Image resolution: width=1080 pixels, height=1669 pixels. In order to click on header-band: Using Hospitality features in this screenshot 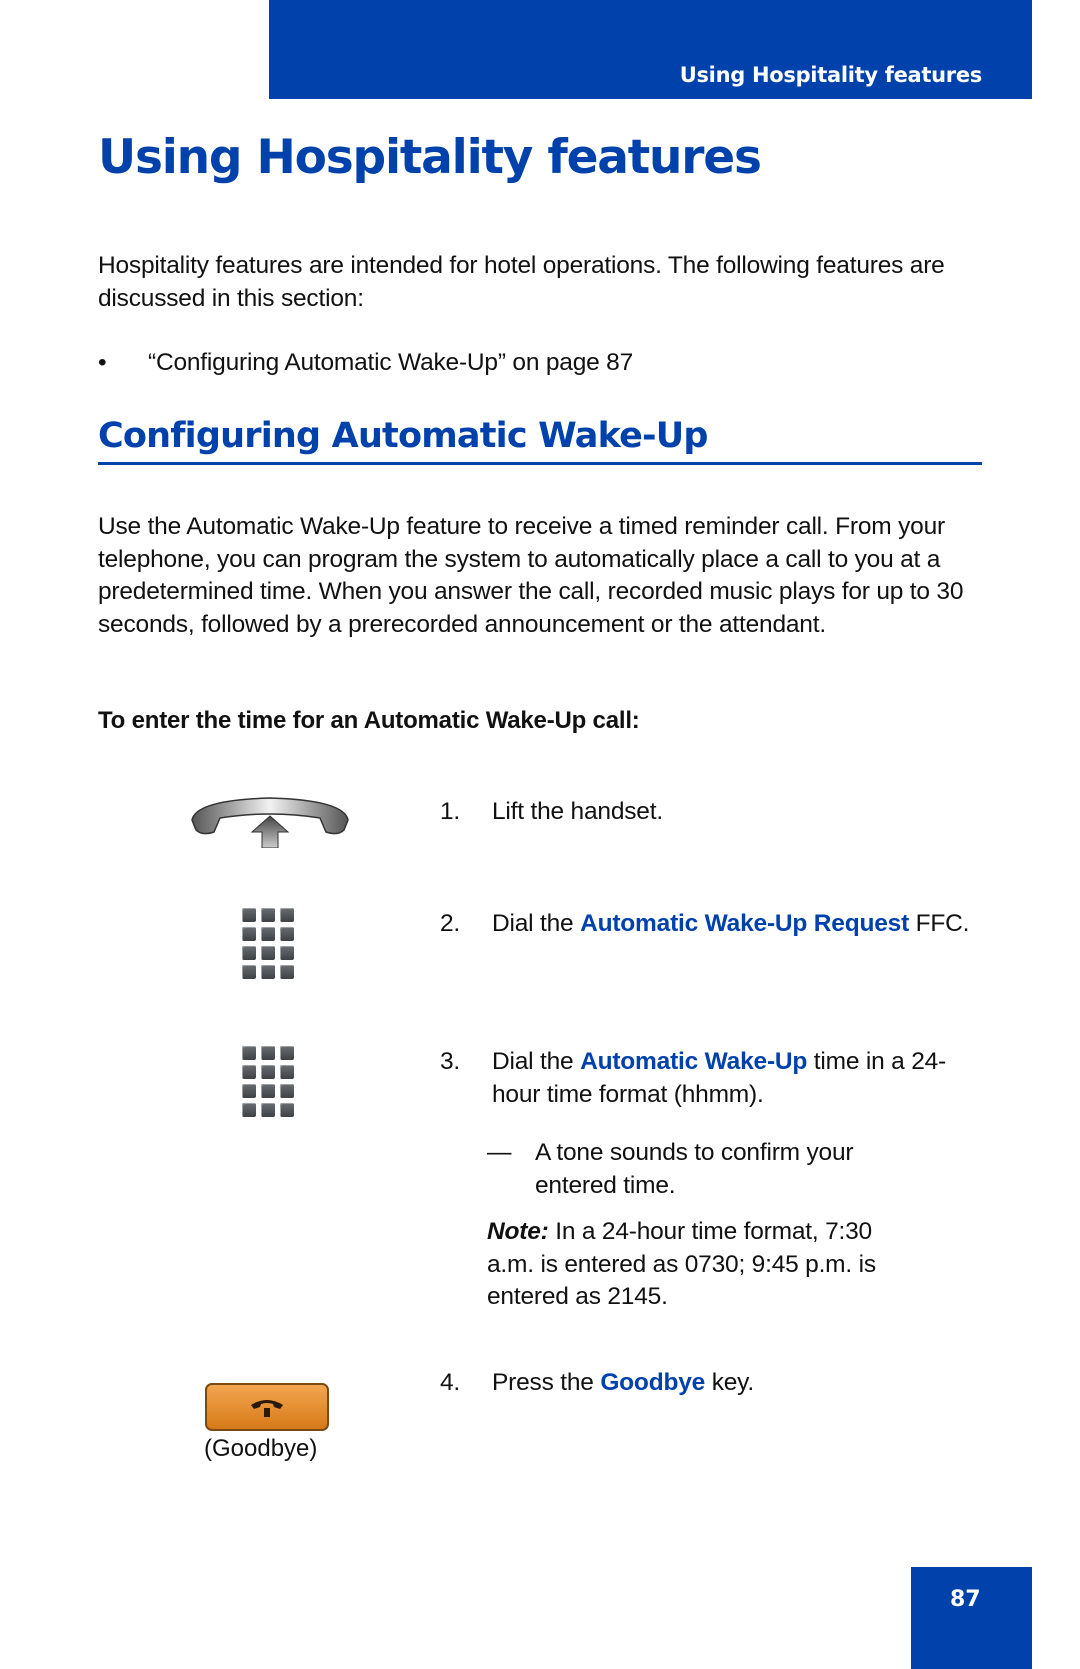, I will do `click(650, 49)`.